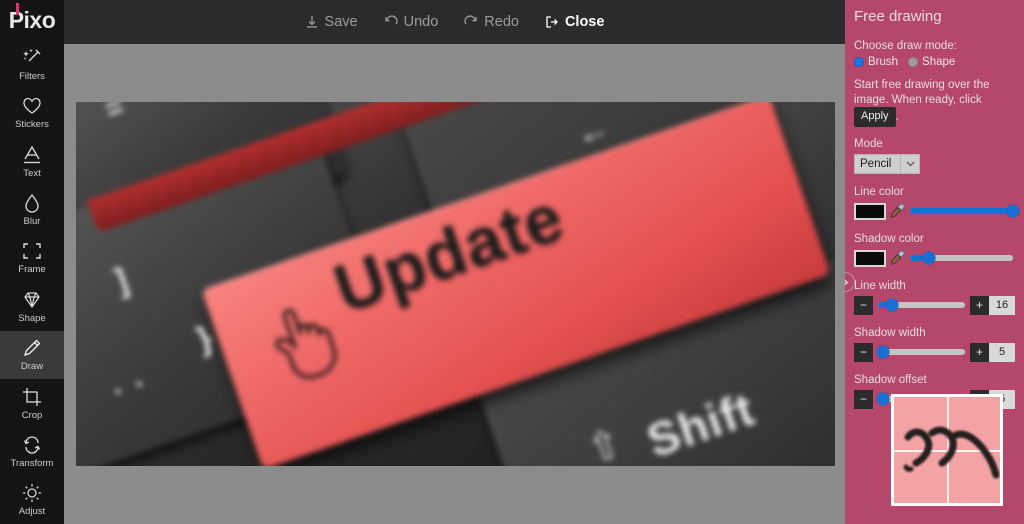  Describe the element at coordinates (870, 211) in the screenshot. I see `line-color-swatch` at that location.